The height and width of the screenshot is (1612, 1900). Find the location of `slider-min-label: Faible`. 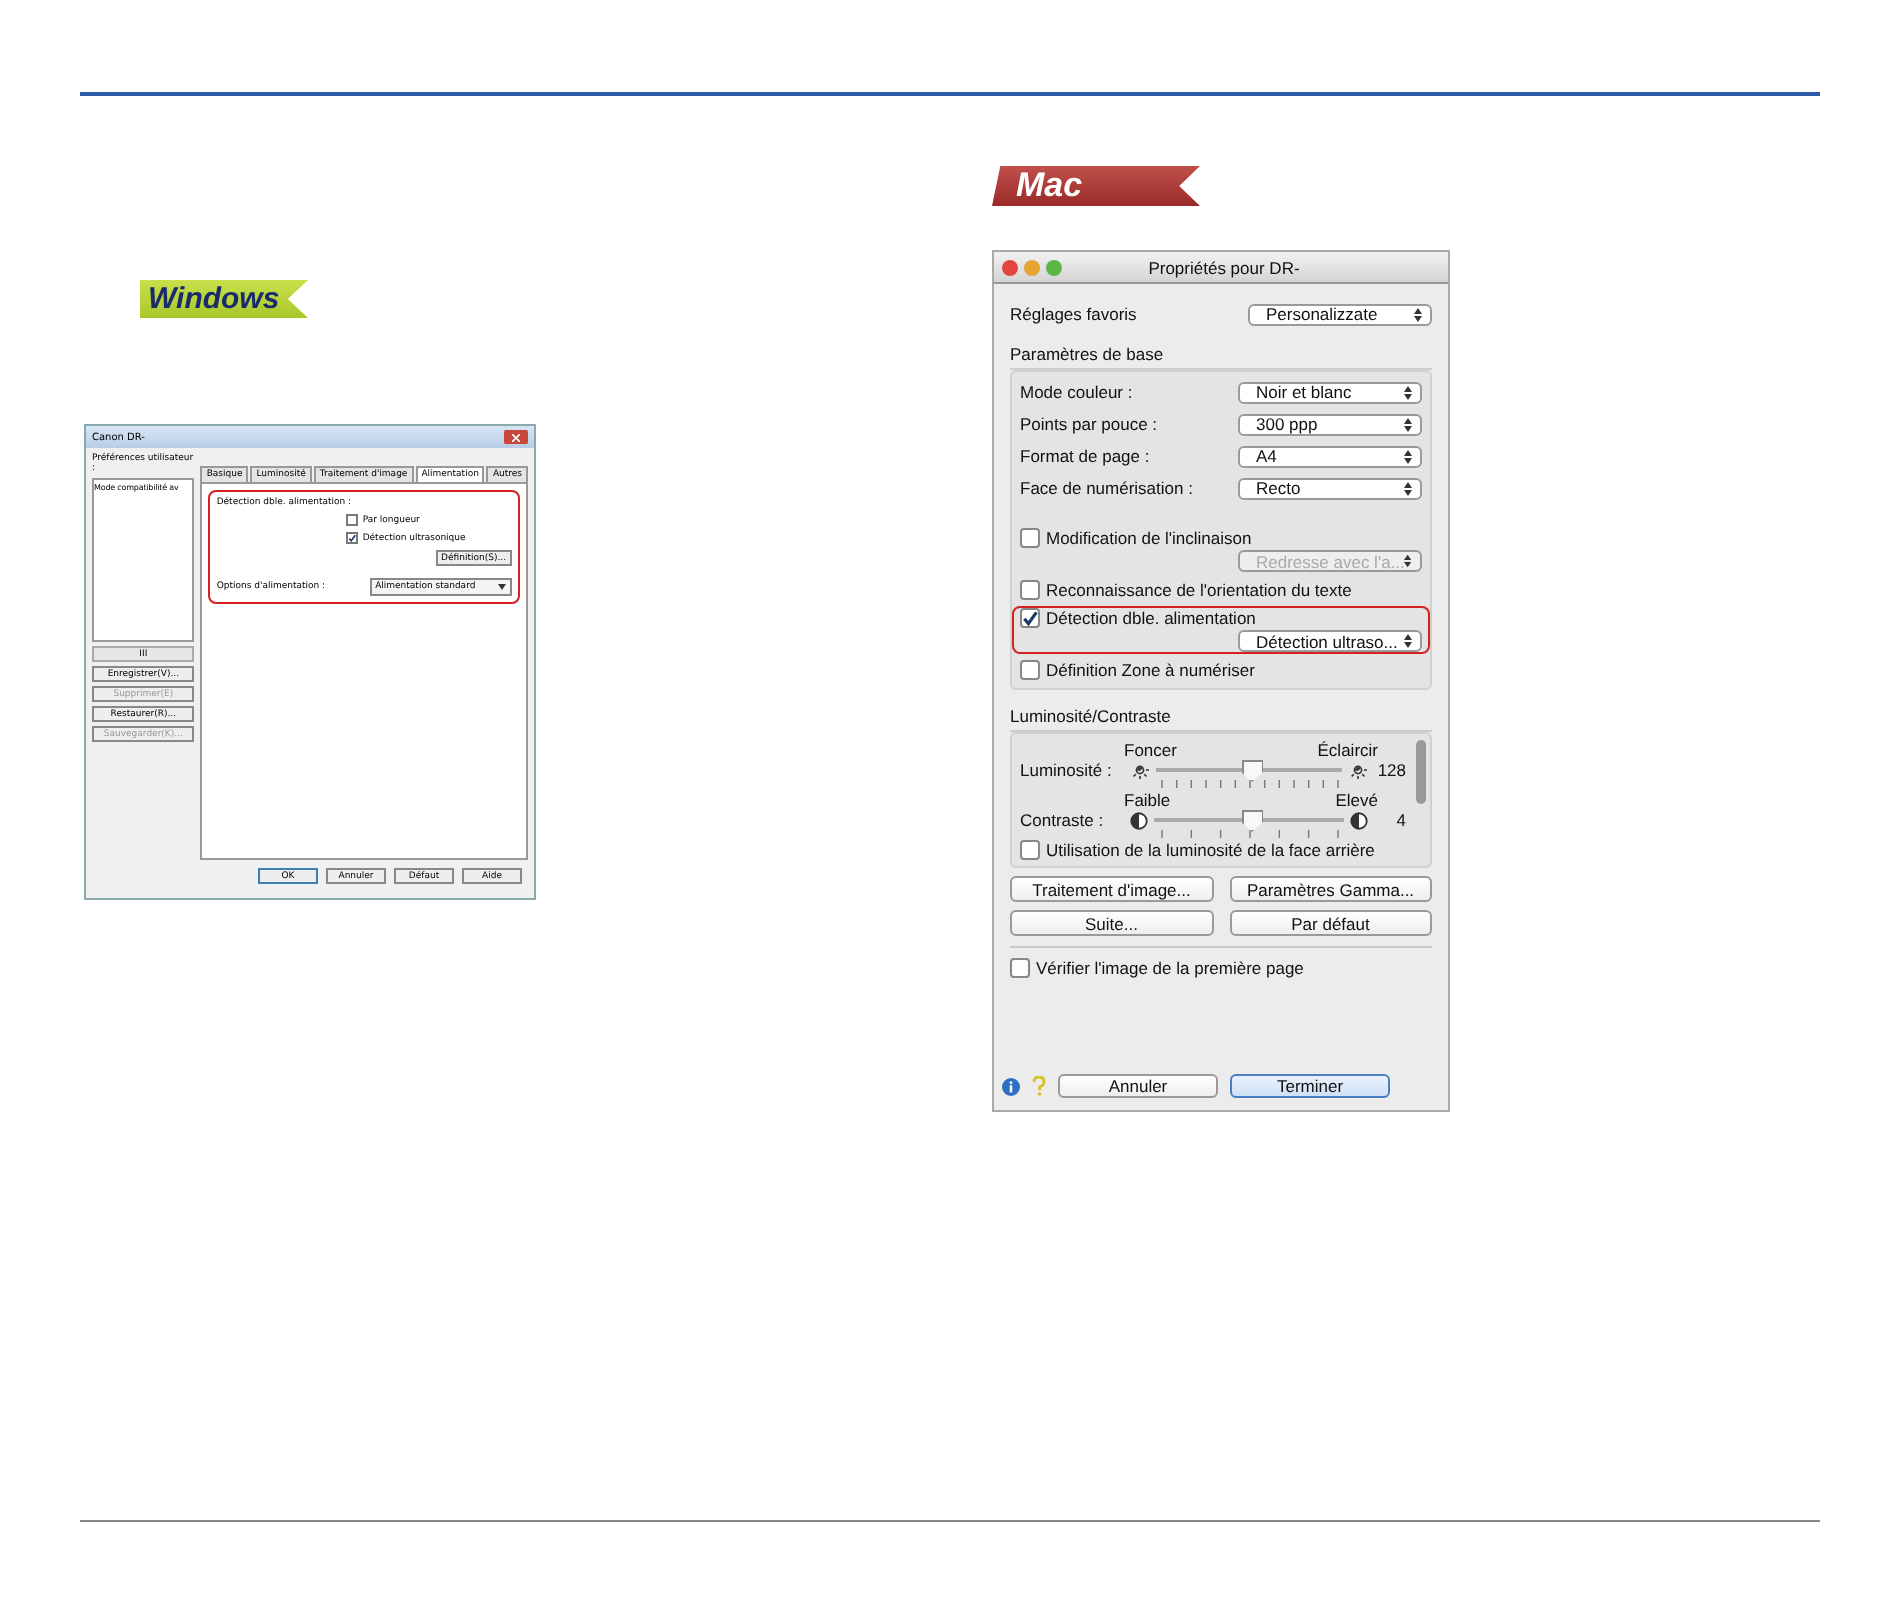

slider-min-label: Faible is located at coordinates (1147, 800).